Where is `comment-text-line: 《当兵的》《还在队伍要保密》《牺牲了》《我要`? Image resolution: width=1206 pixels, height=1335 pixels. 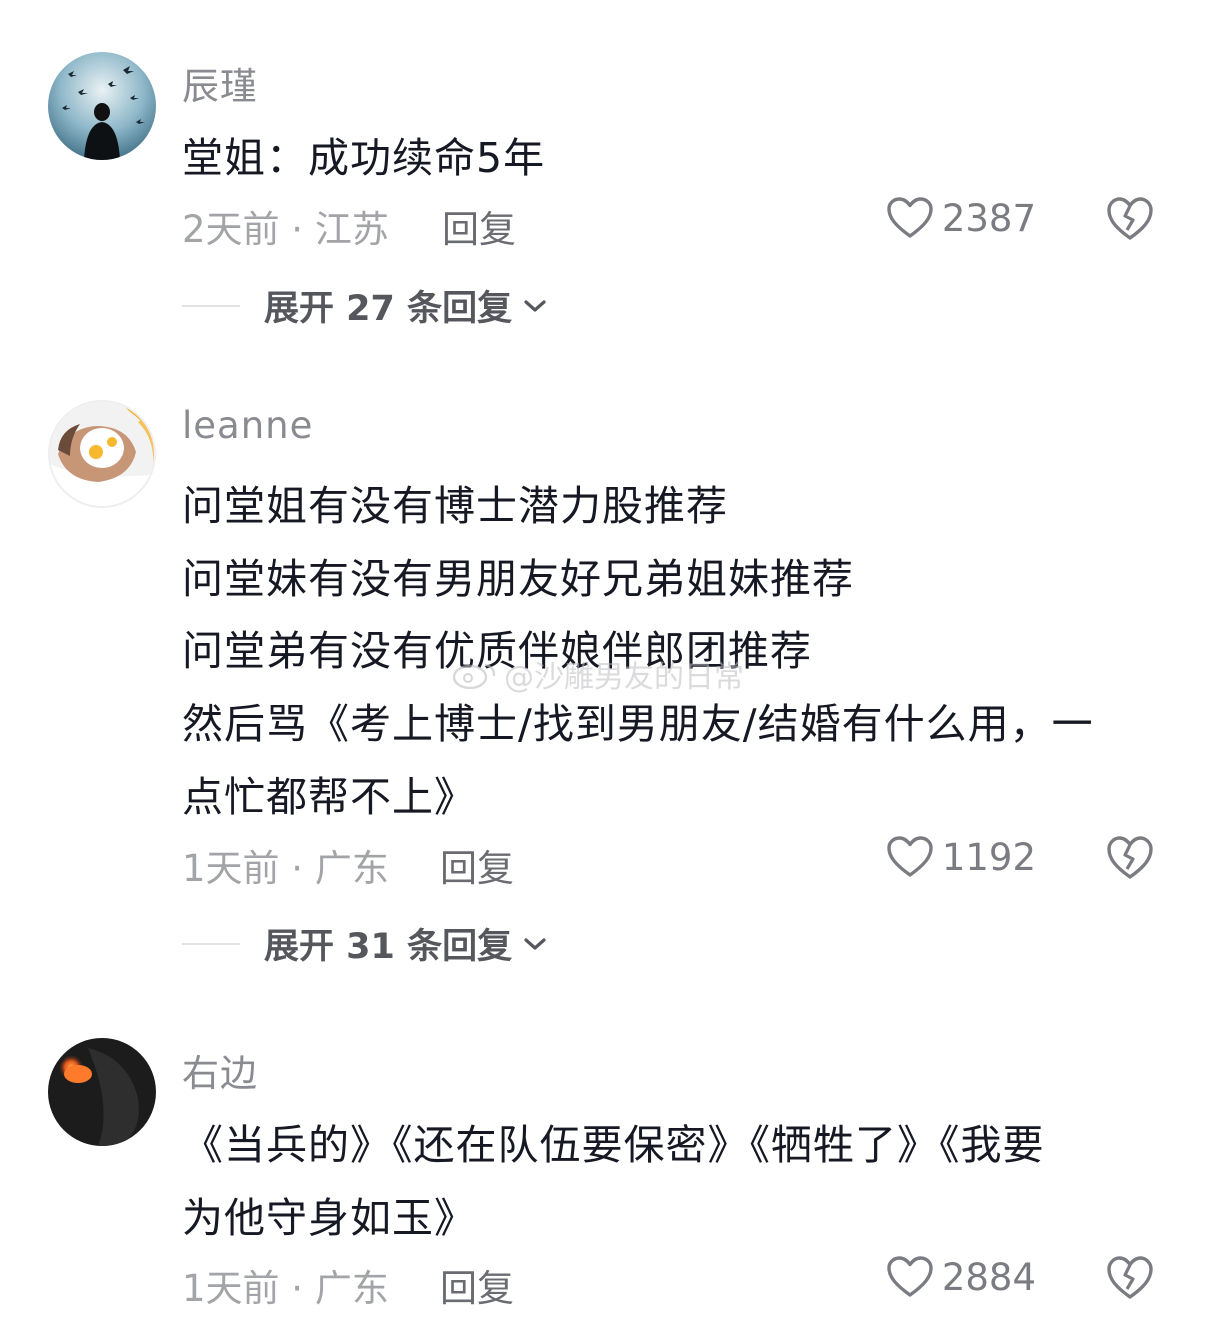 comment-text-line: 《当兵的》《还在队伍要保密》《牺牲了》《我要 is located at coordinates (613, 1145).